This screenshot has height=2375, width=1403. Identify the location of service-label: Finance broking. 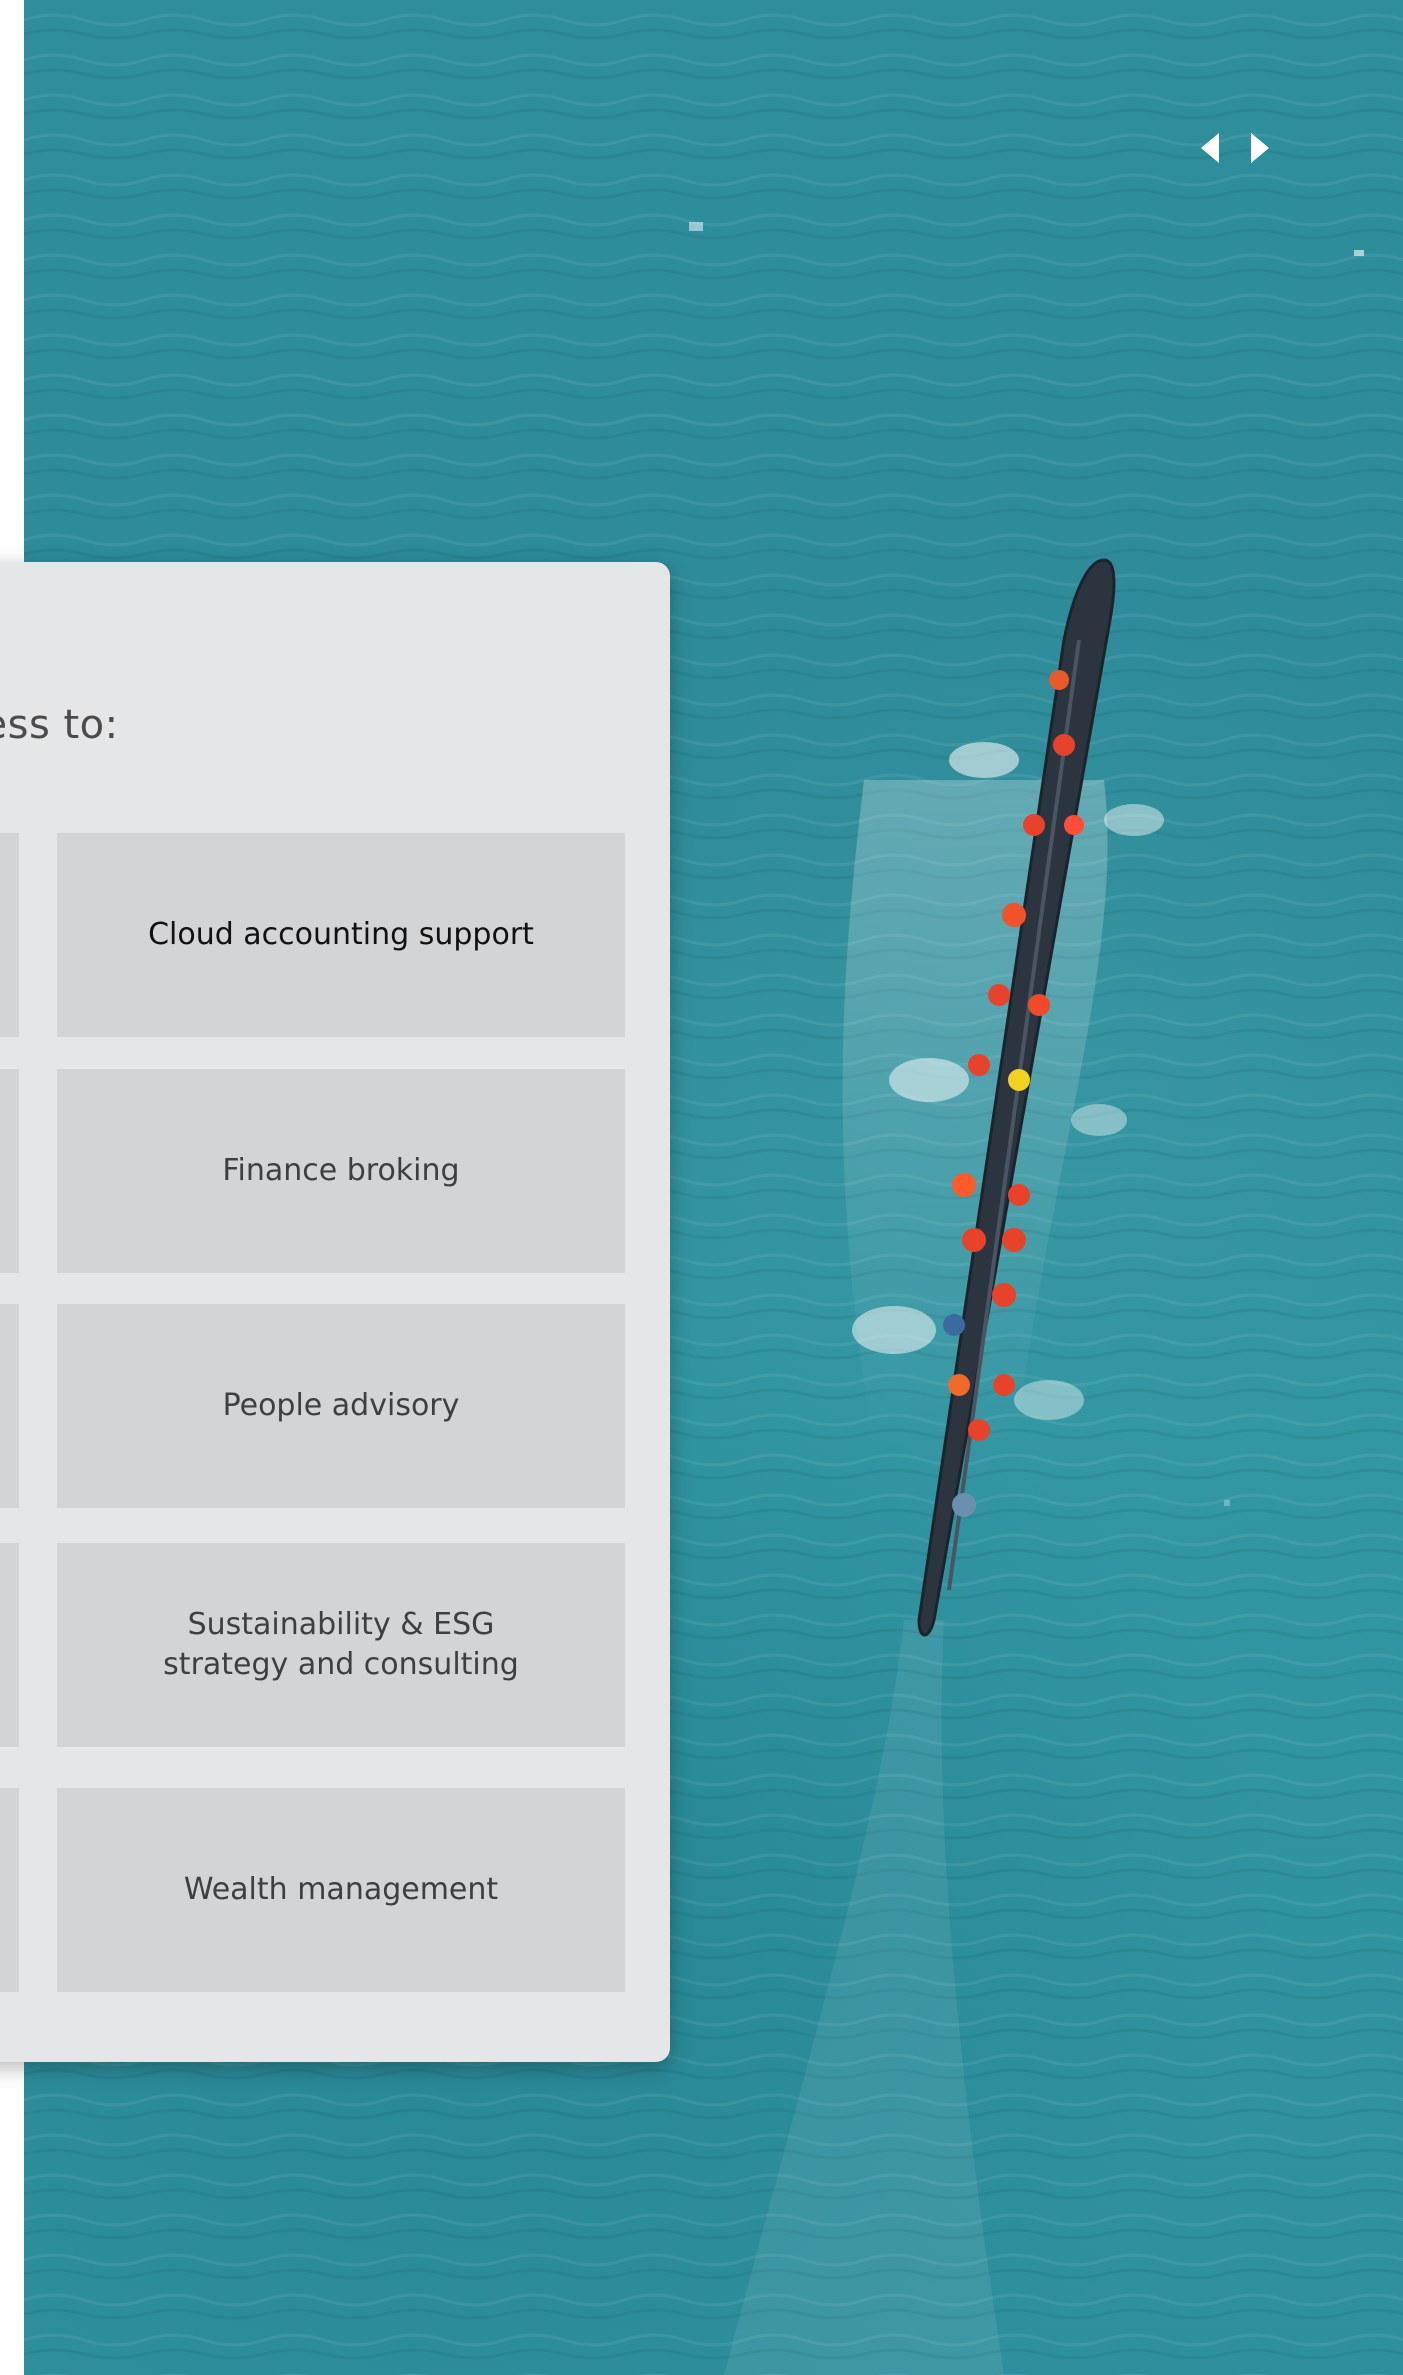
(341, 1171).